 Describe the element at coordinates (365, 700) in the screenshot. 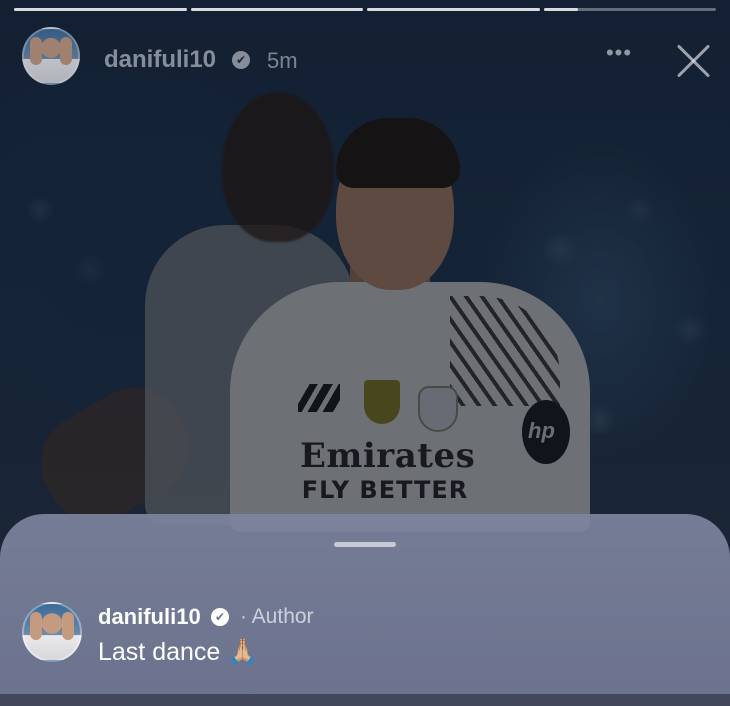

I see `bottom-bar` at that location.